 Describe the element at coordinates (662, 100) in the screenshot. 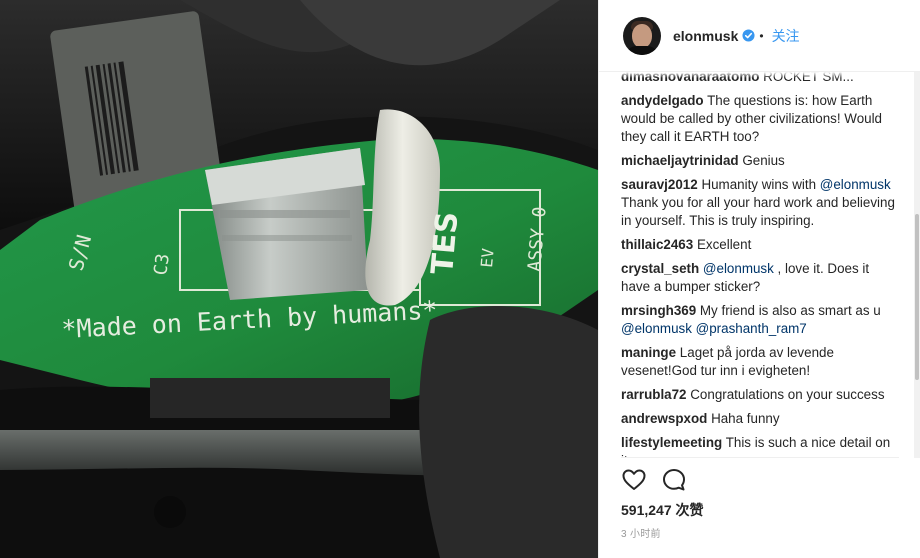

I see `comment-username: andydelgado` at that location.